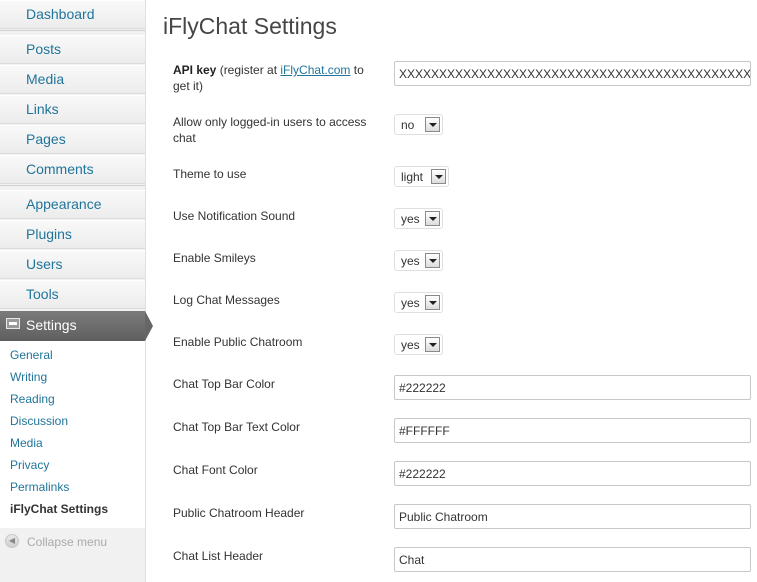 The height and width of the screenshot is (582, 757). Describe the element at coordinates (64, 204) in the screenshot. I see `menu-label: Appearance` at that location.